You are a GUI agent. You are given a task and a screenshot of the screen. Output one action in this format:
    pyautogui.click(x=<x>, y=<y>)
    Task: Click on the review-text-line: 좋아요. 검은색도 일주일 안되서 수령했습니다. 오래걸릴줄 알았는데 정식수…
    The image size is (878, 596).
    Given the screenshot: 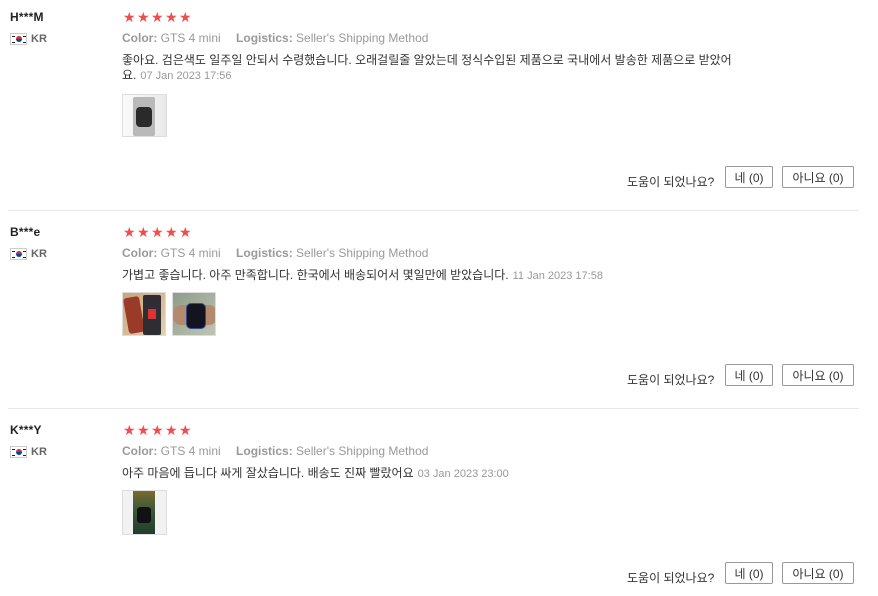 What is the action you would take?
    pyautogui.click(x=427, y=60)
    